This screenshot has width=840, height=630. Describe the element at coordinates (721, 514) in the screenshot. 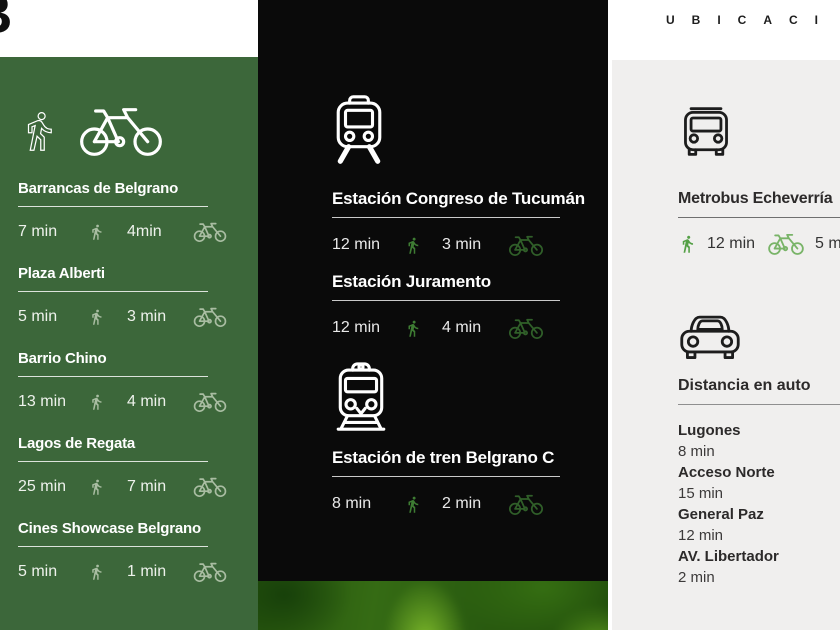

I see `route-name: General Paz` at that location.